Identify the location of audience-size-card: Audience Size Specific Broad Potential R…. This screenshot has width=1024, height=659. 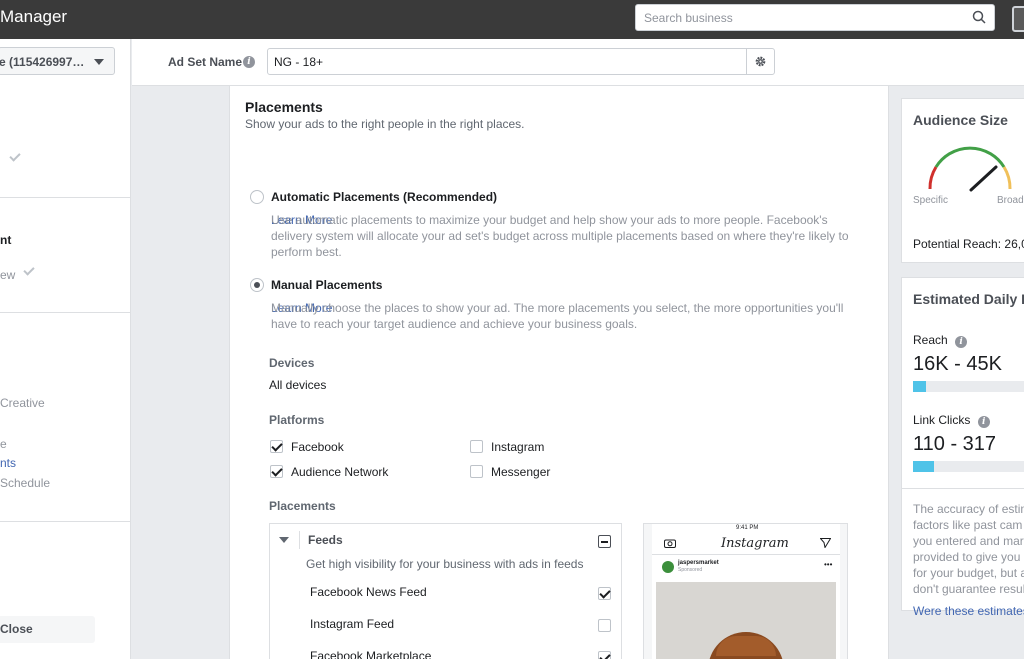
(962, 180).